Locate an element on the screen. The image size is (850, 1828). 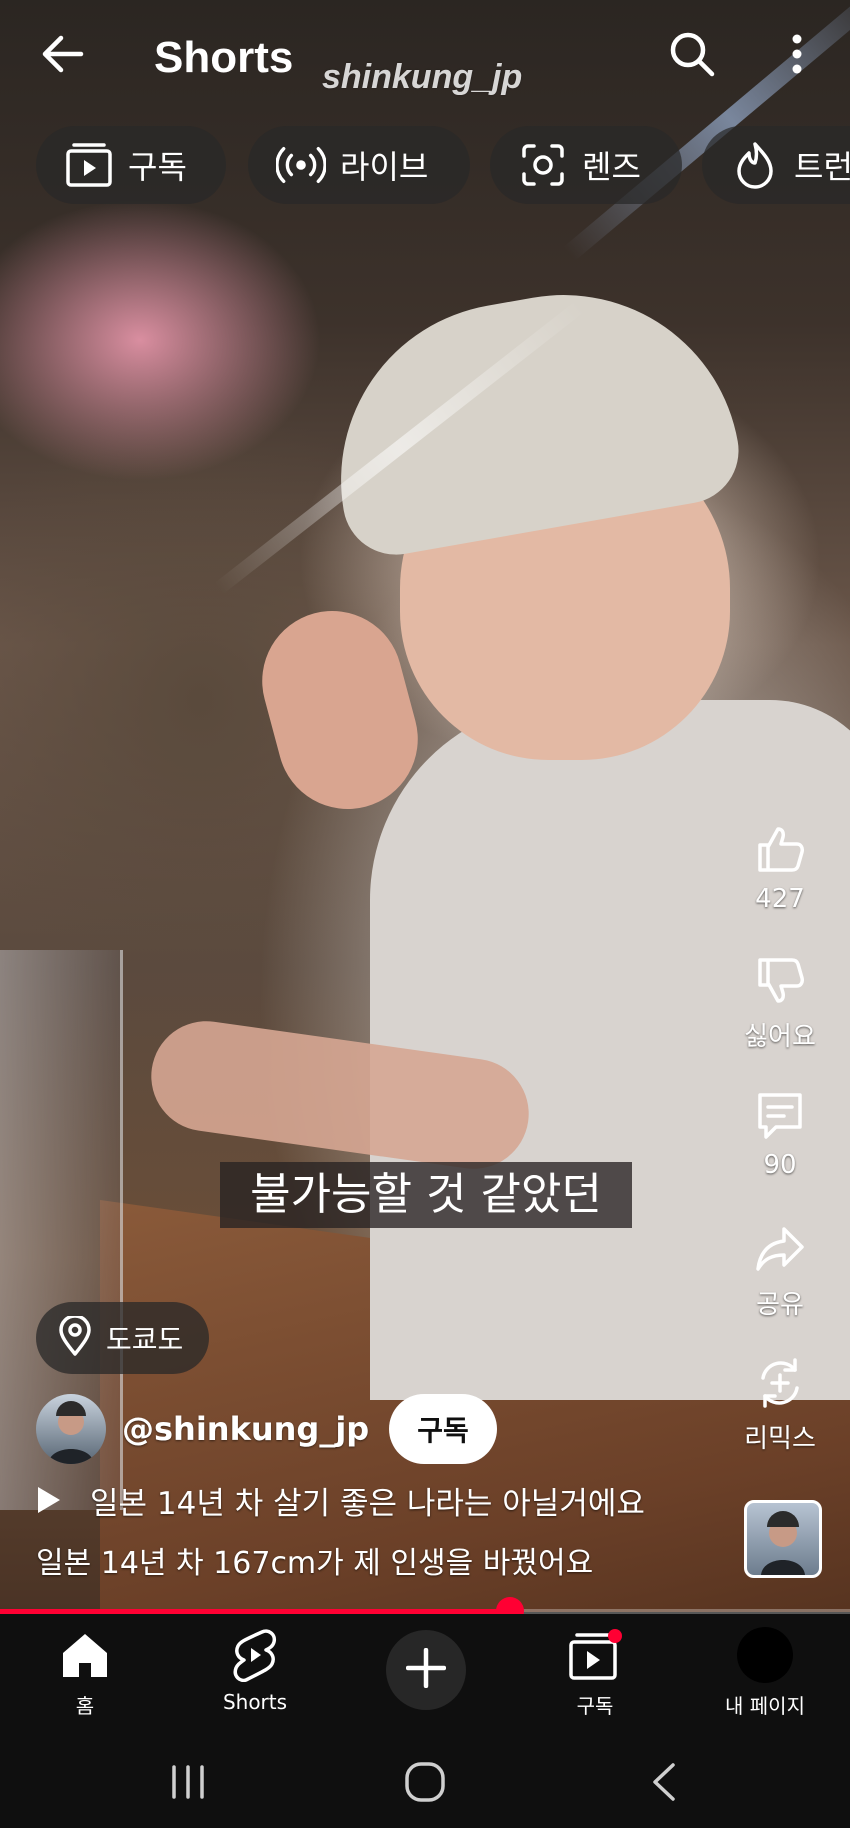
home-circle-icon is located at coordinates (425, 1784).